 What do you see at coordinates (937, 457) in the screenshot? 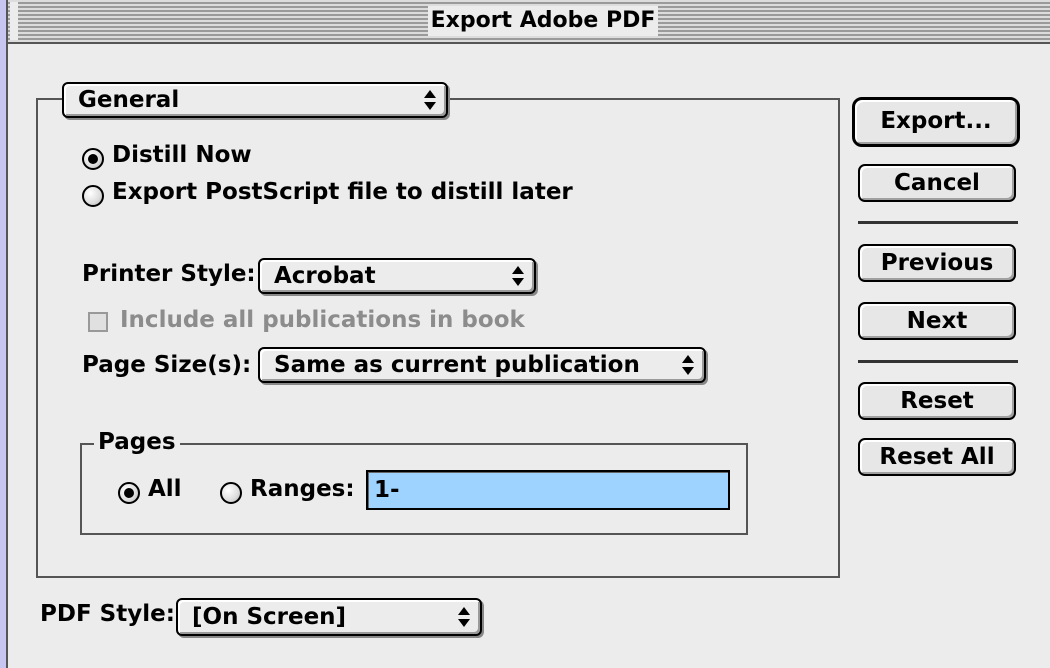
I see `reset-all-button: Reset All` at bounding box center [937, 457].